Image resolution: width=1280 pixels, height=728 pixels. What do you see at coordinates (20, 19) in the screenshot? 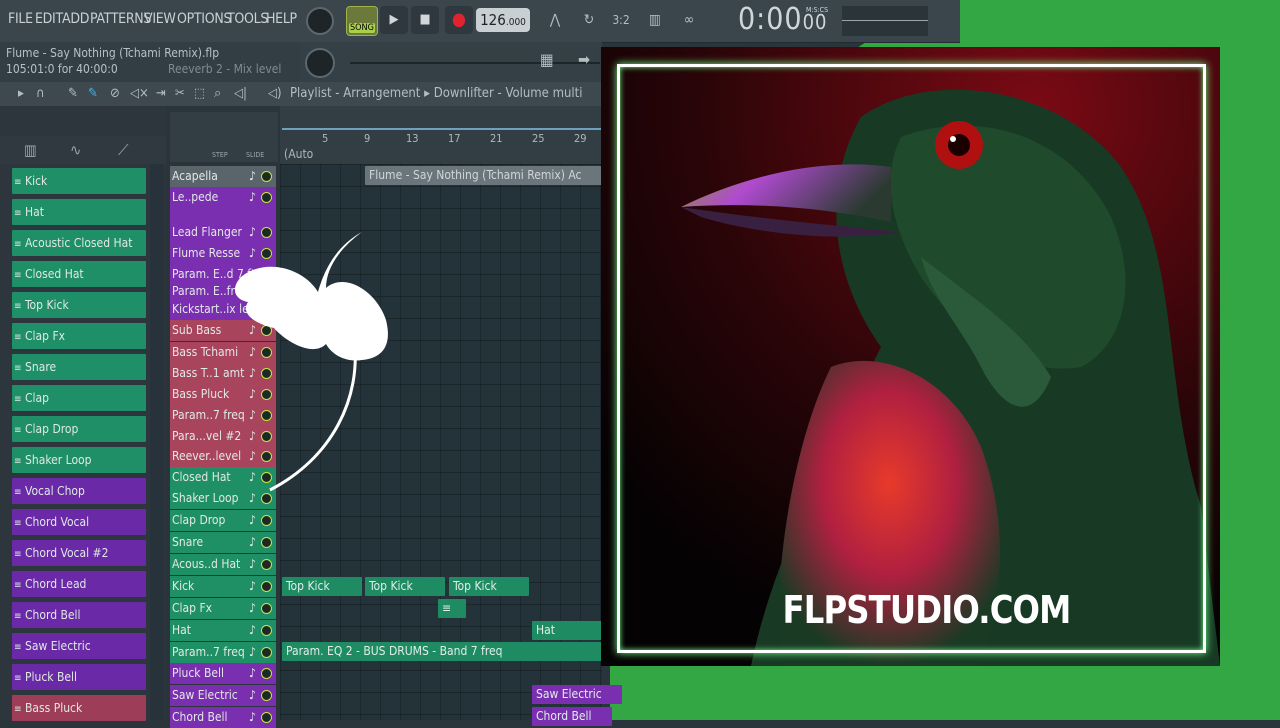
I see `menu-file: FILE` at bounding box center [20, 19].